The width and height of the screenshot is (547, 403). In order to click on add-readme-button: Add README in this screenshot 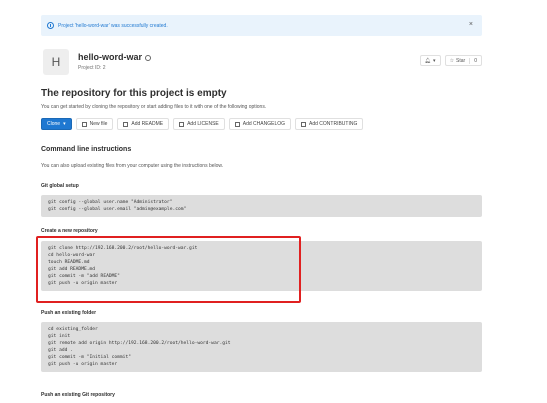, I will do `click(143, 124)`.